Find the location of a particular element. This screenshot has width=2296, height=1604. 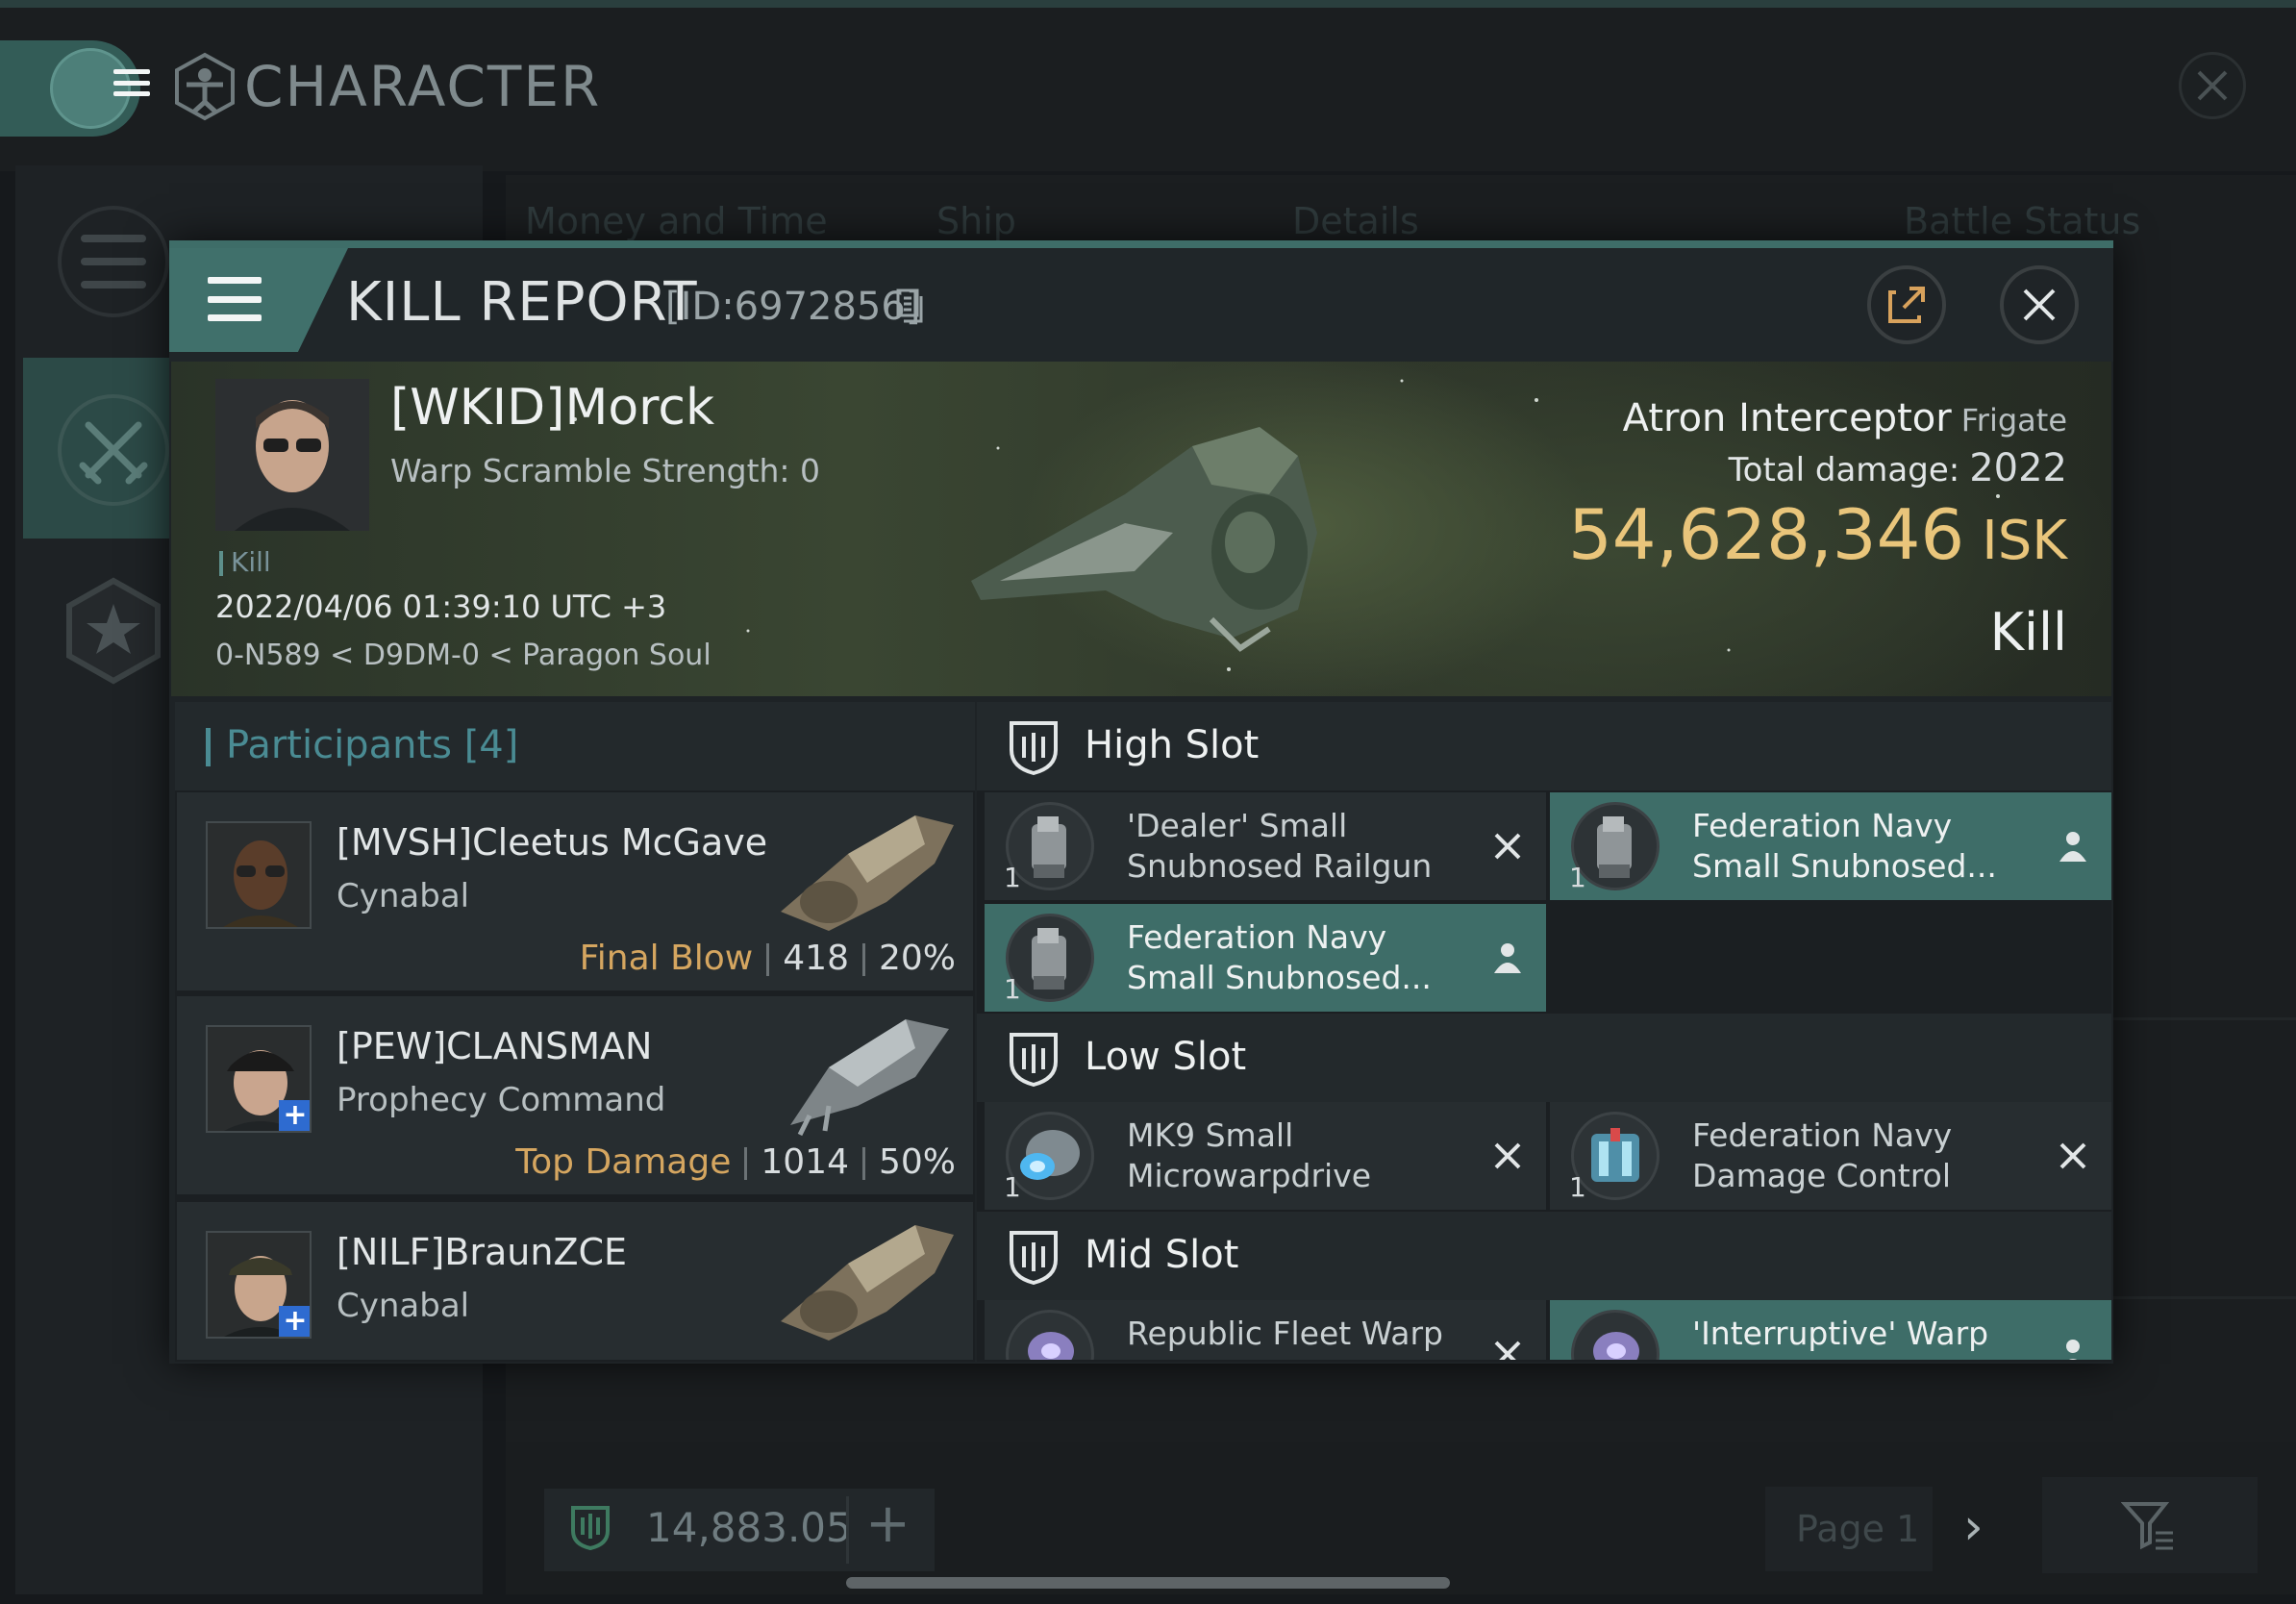

next-page-button: › is located at coordinates (1973, 1527).